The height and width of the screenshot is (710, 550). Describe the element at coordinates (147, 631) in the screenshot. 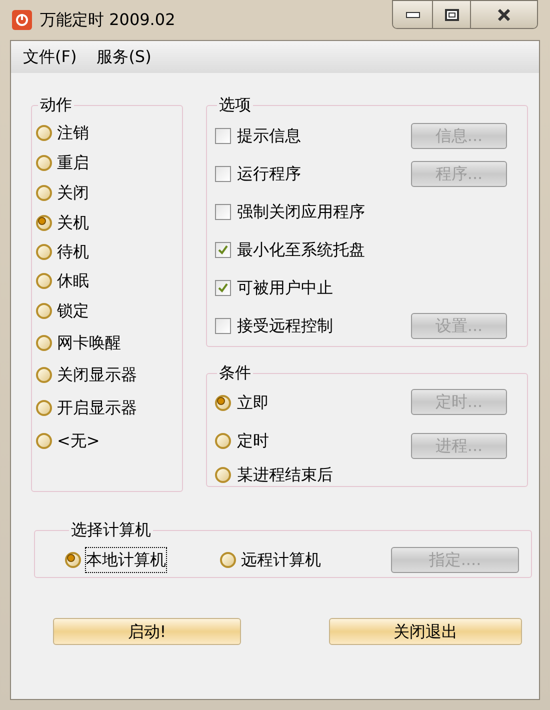

I see `action-button: 启动!` at that location.